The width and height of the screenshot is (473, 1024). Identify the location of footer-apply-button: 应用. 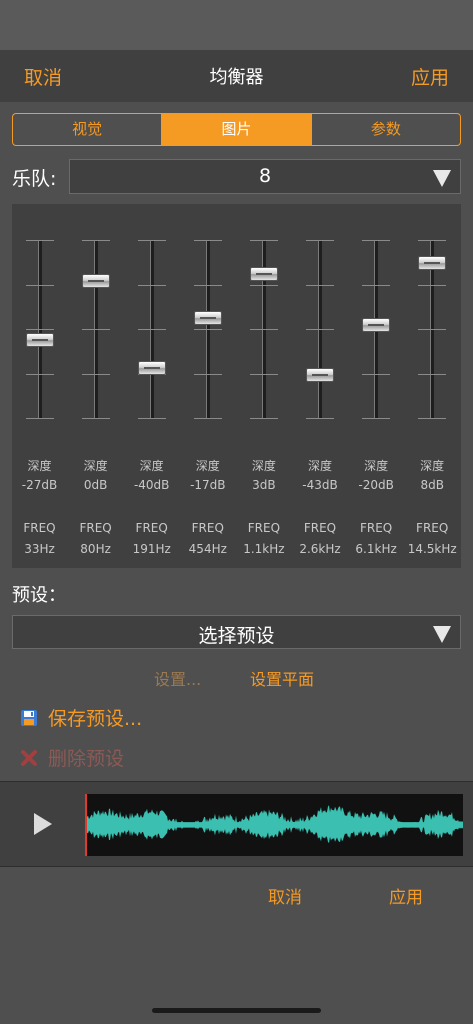
(406, 895).